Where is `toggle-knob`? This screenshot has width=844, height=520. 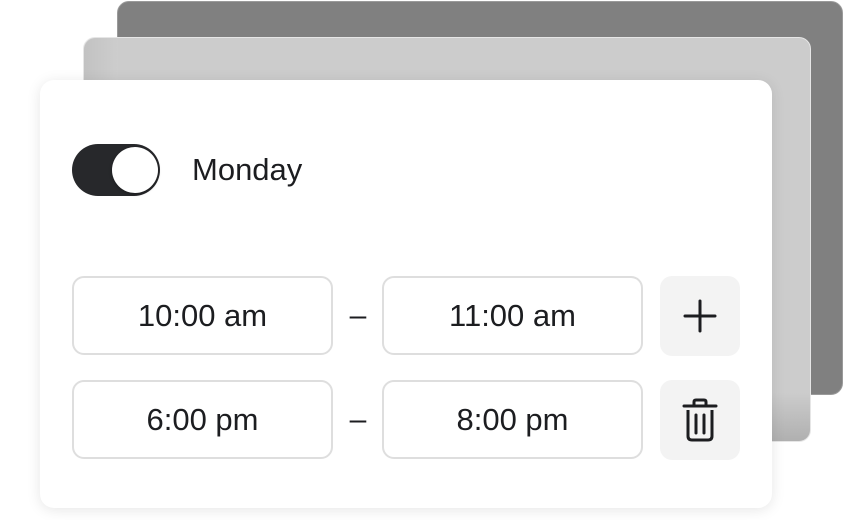
toggle-knob is located at coordinates (135, 170).